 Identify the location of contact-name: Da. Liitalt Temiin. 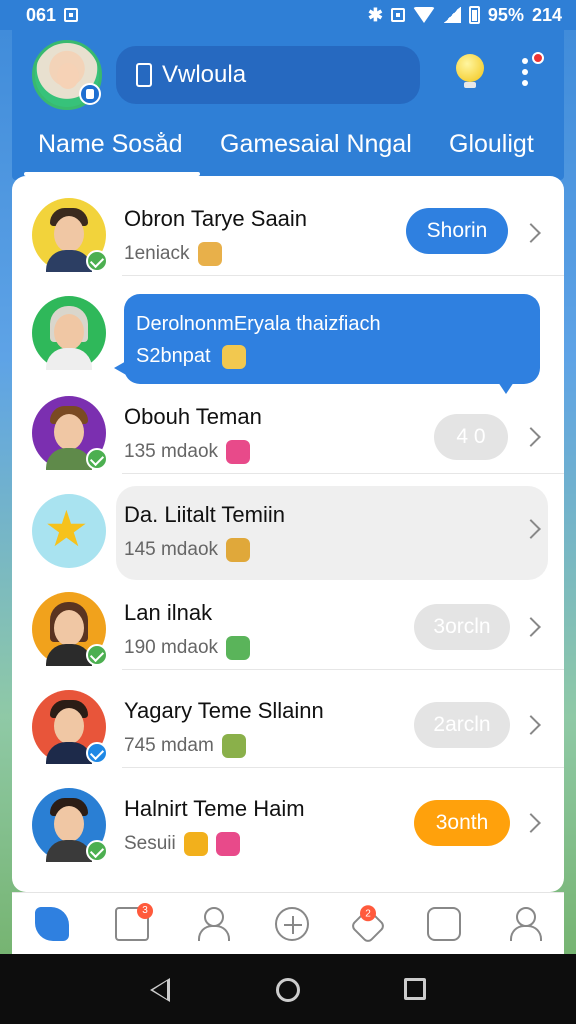
(204, 514).